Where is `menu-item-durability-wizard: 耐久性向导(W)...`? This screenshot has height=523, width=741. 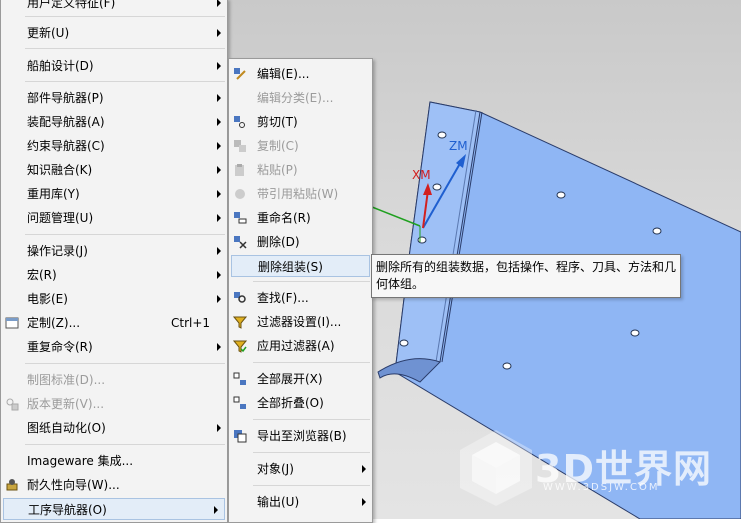
menu-item-durability-wizard: 耐久性向导(W)... is located at coordinates (114, 485).